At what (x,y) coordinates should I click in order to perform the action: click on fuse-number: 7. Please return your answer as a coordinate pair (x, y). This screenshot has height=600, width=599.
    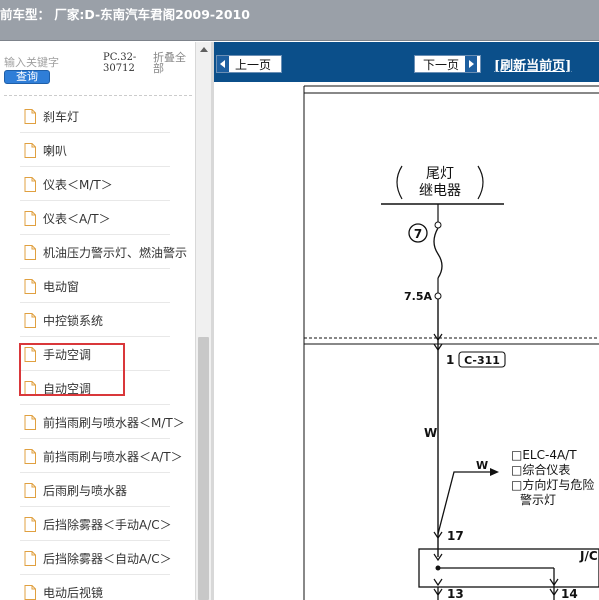
    Looking at the image, I should click on (418, 234).